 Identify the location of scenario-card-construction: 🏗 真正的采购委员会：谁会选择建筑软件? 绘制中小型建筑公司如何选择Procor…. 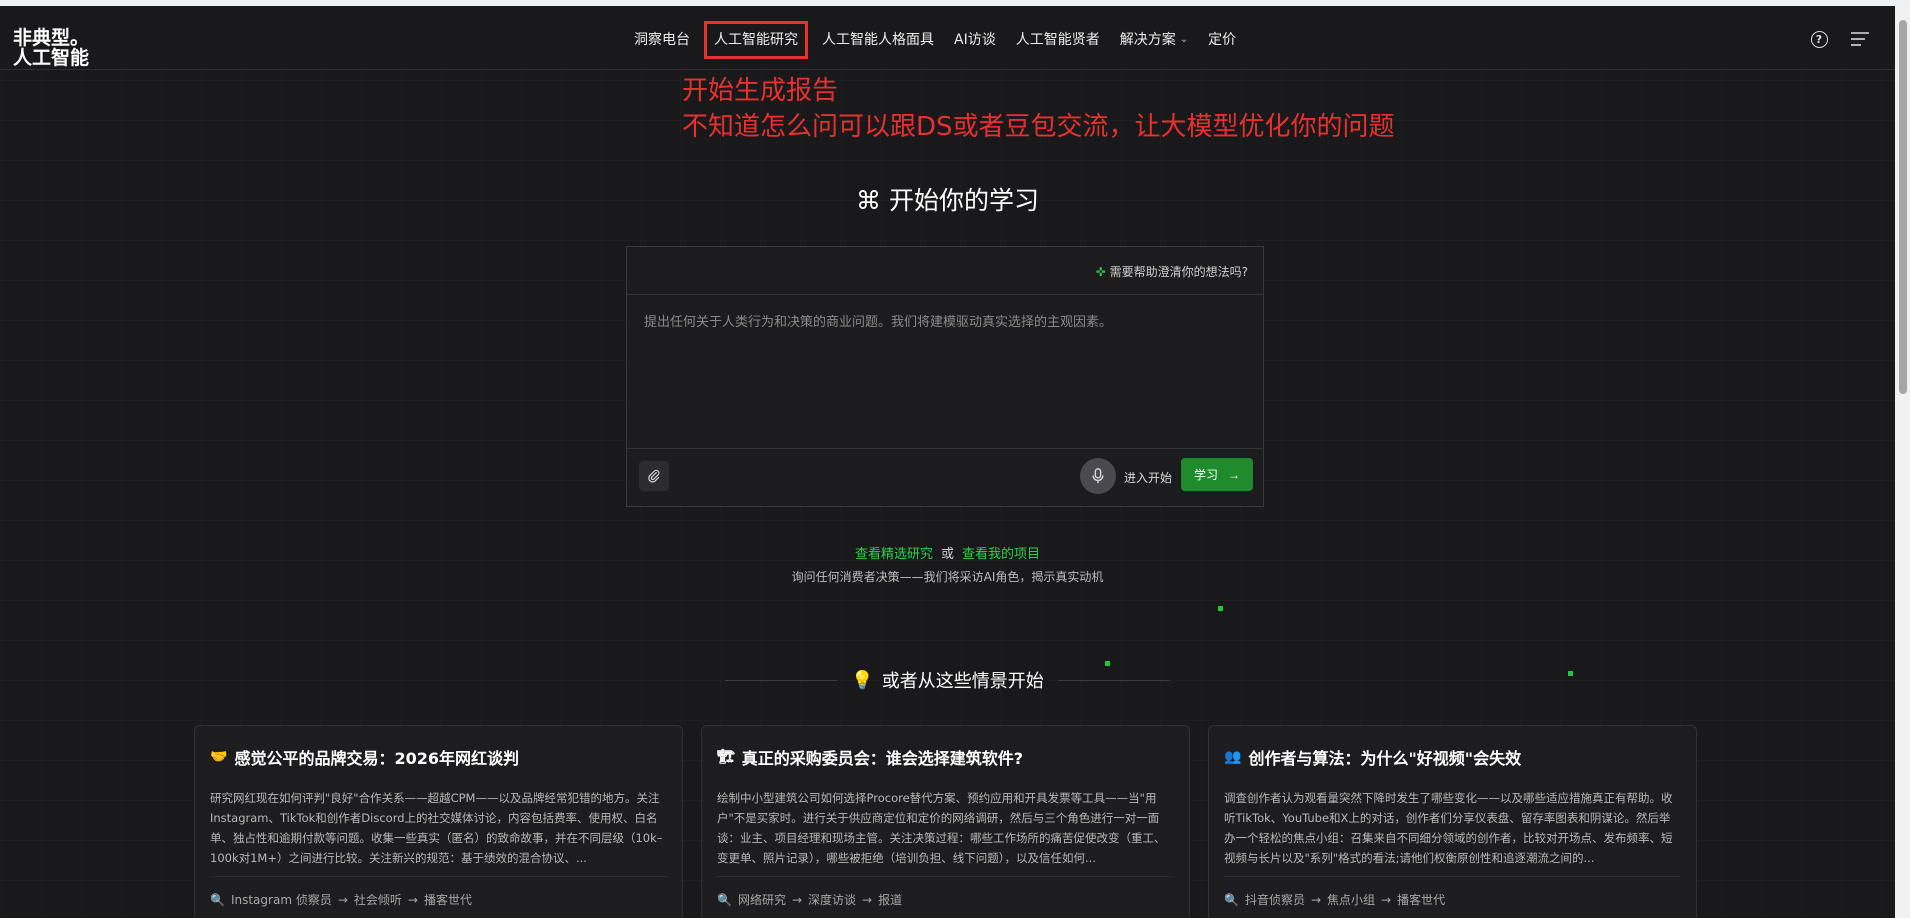
(945, 821).